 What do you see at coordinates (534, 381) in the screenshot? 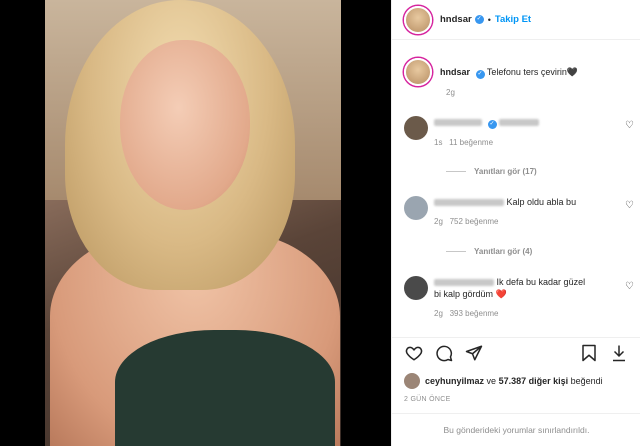
I see `likes-count-link: 57.387 diğer kişi` at bounding box center [534, 381].